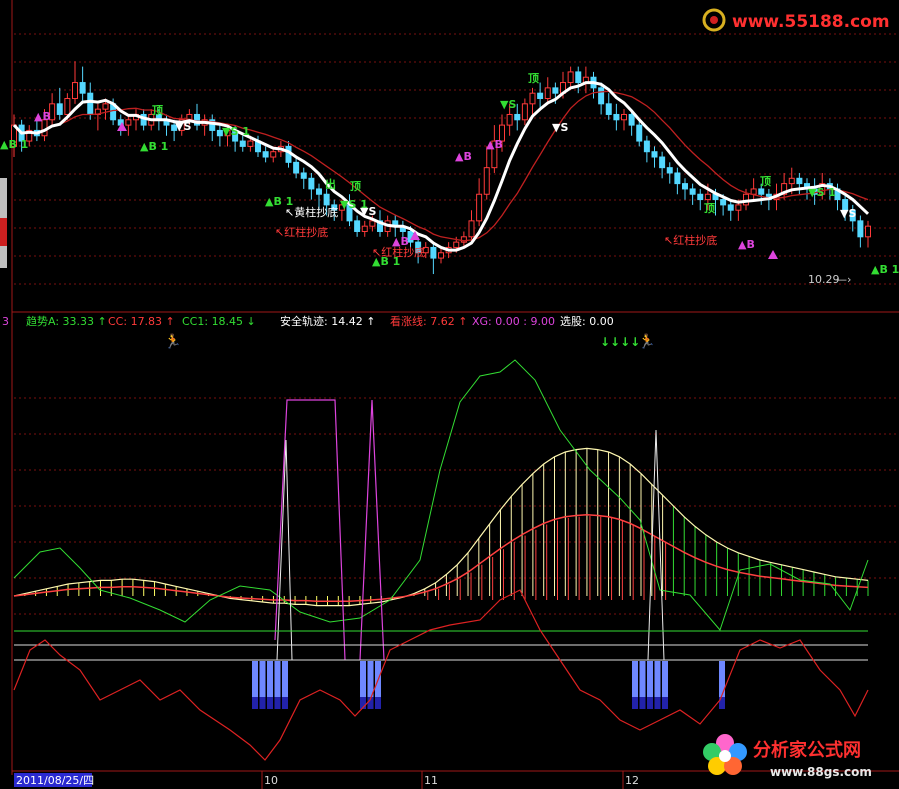  Describe the element at coordinates (560, 127) in the screenshot. I see `signal-S-12: ▼S` at that location.